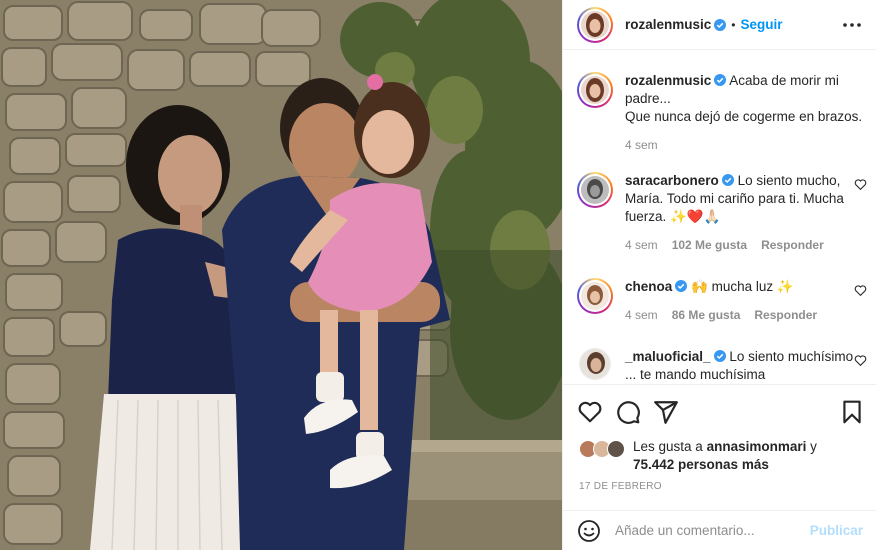  Describe the element at coordinates (641, 145) in the screenshot. I see `caption-time: 4 sem` at that location.